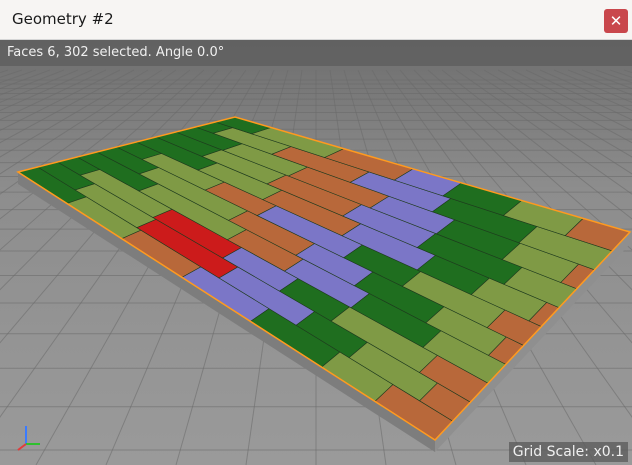  I want to click on title-bar: Geometry #2 ✕, so click(316, 20).